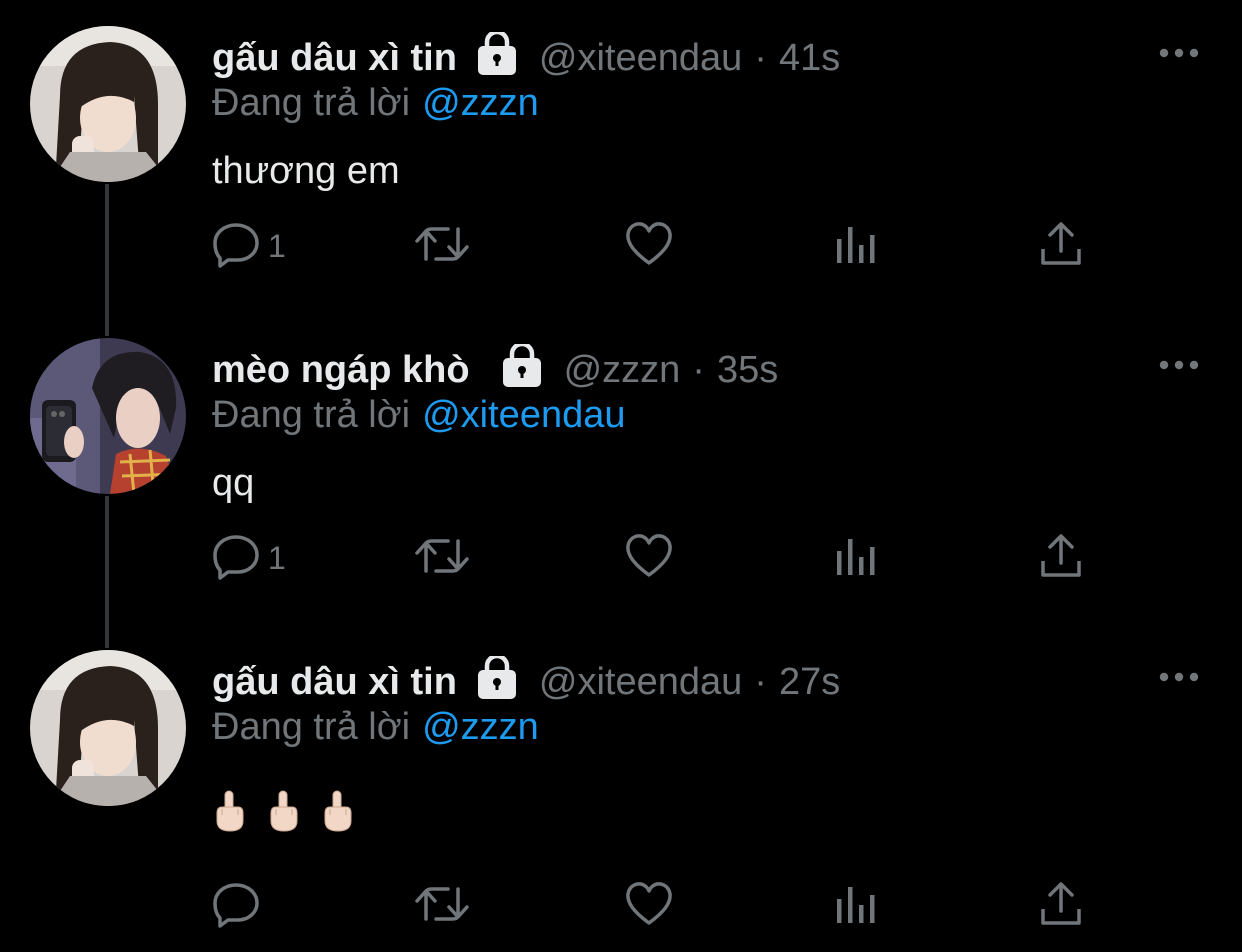 The height and width of the screenshot is (952, 1242). I want to click on timestamp: 35s, so click(747, 370).